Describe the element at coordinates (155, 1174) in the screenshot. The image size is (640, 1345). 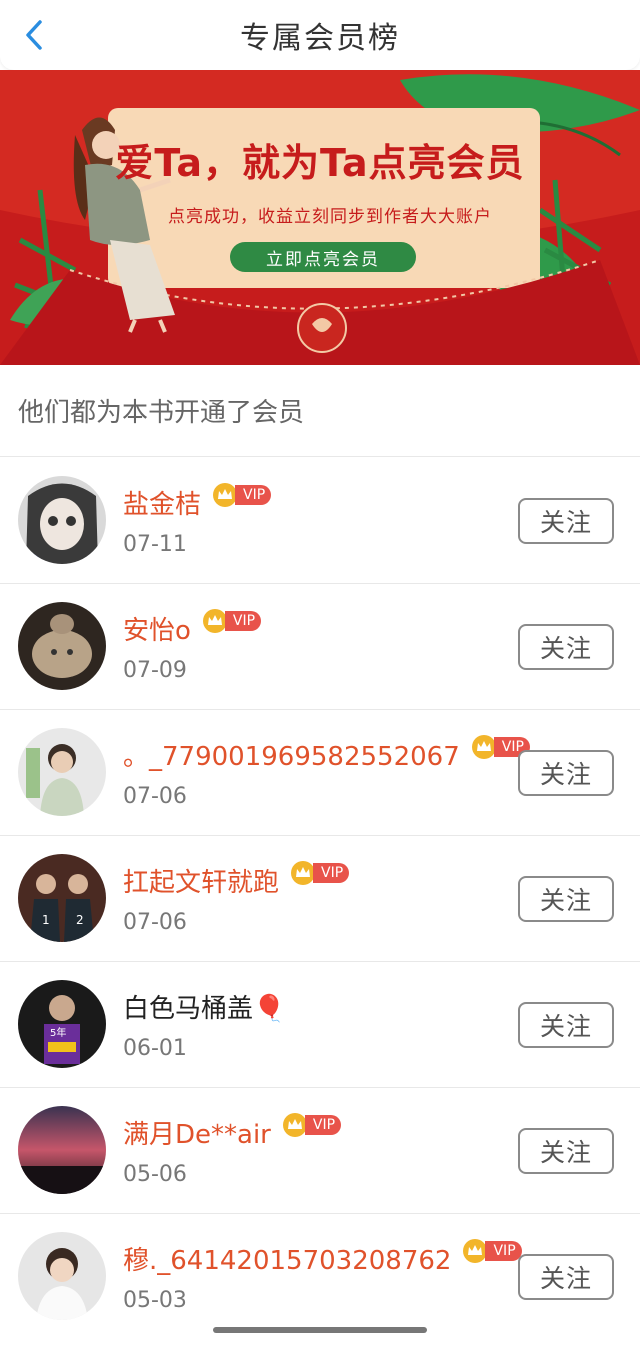
I see `member-date: 05-06` at that location.